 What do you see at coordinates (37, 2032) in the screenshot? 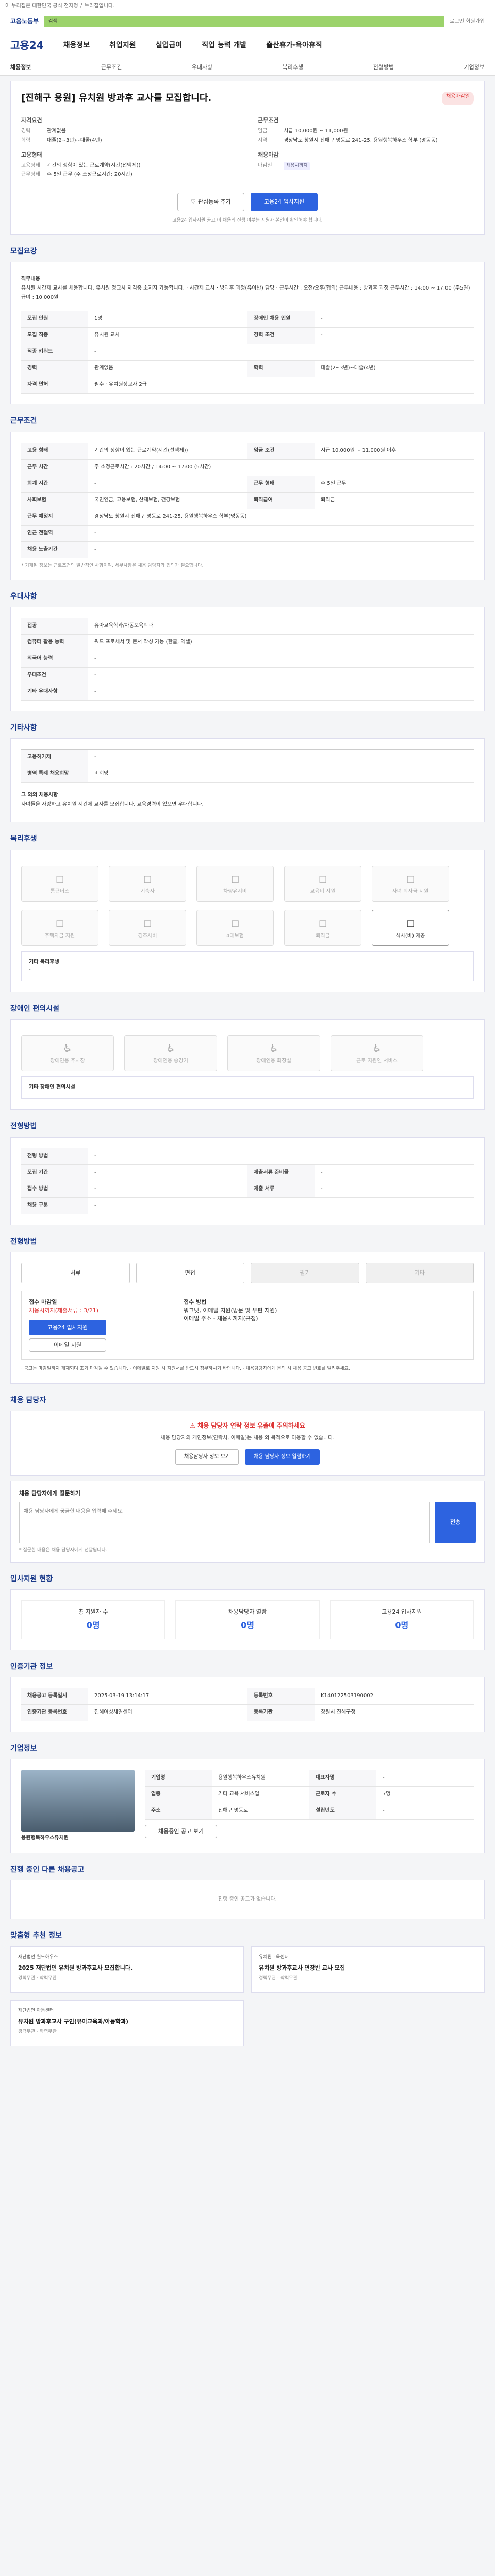
I see `reco-meta: 경력무관 · 학력무관` at bounding box center [37, 2032].